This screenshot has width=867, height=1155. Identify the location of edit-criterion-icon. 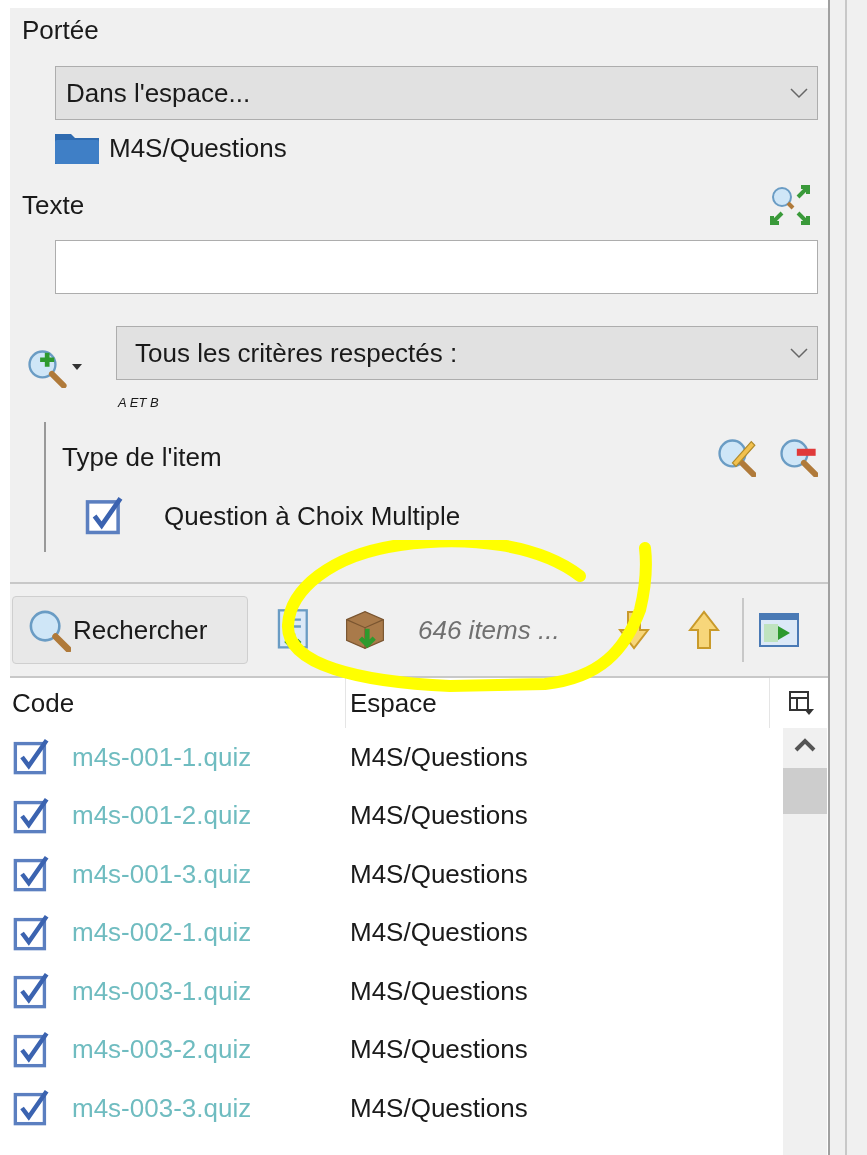
(736, 457).